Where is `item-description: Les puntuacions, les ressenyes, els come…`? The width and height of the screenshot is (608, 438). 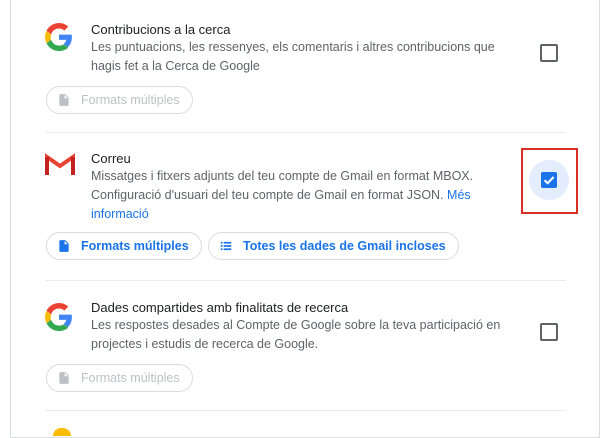
item-description: Les puntuacions, les ressenyes, els come… is located at coordinates (293, 56).